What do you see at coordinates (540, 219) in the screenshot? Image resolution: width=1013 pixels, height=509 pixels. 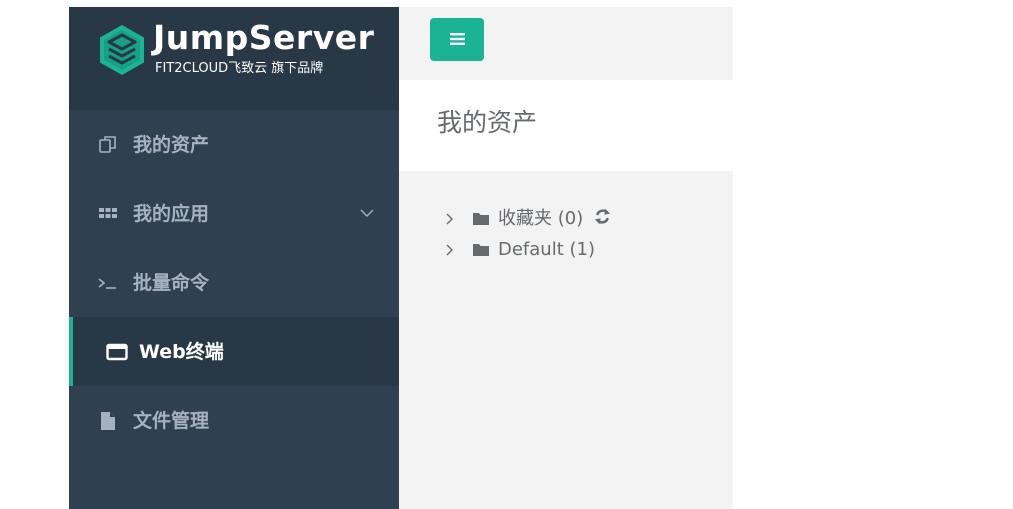 I see `tree-node-label: 收藏夹 (0)` at bounding box center [540, 219].